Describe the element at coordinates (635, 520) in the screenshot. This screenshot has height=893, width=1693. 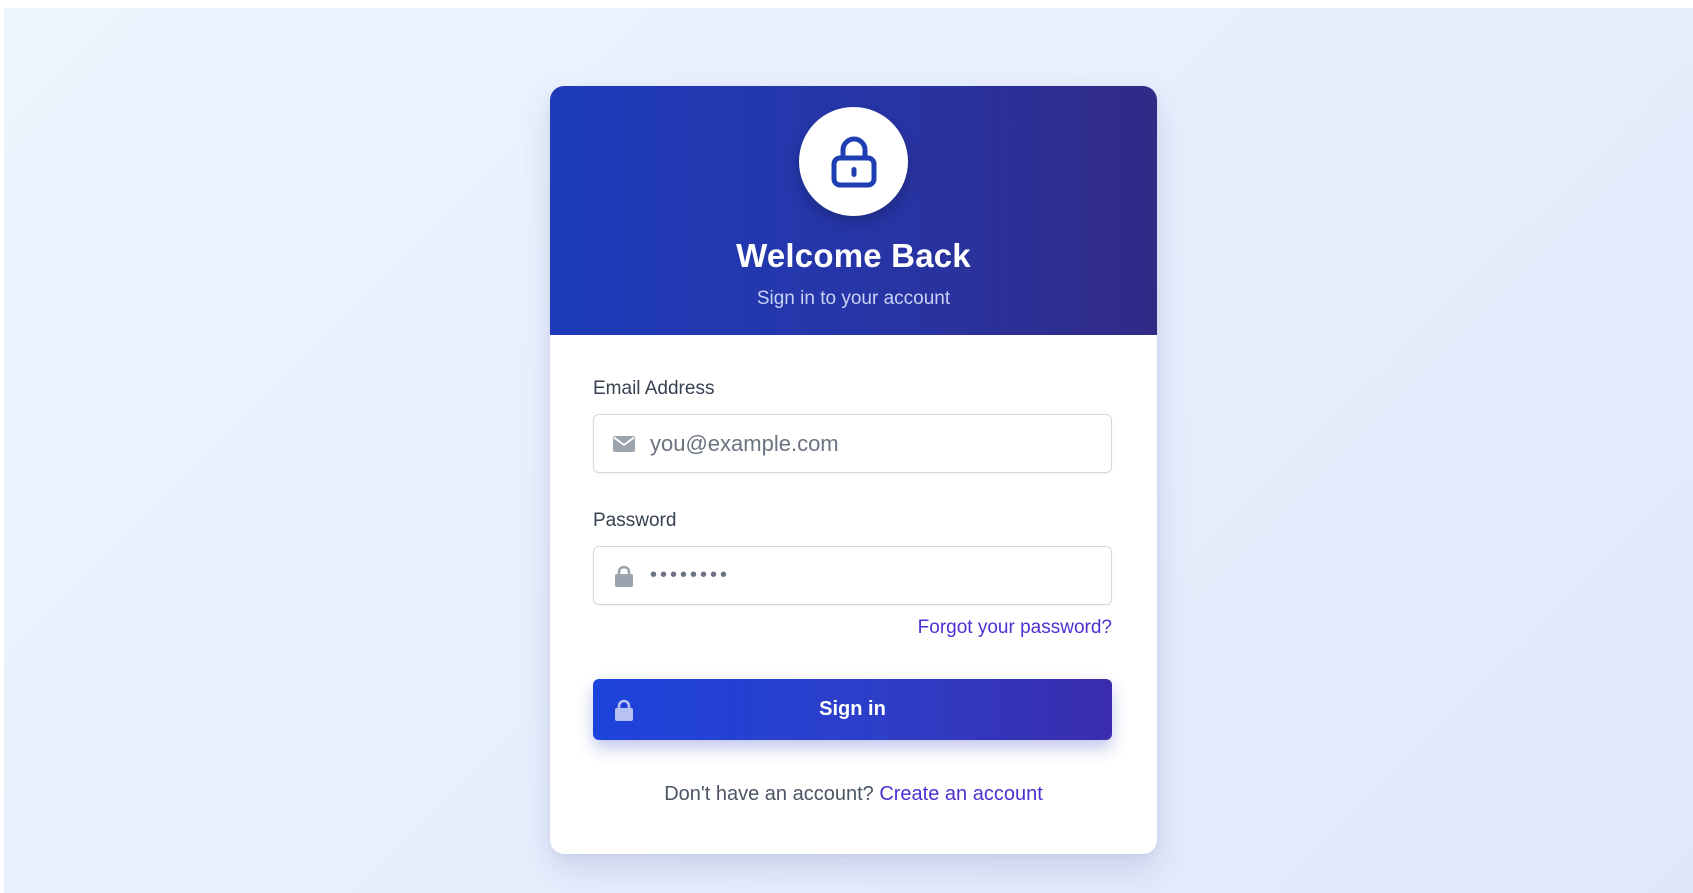
I see `password-label: Password` at that location.